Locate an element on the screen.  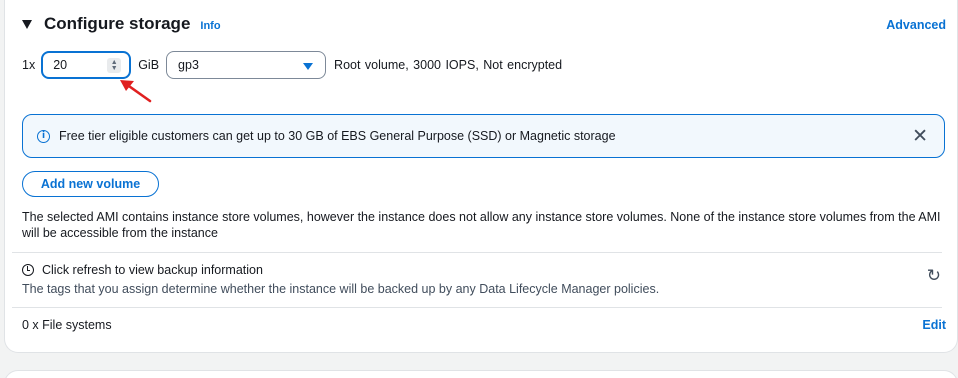
backup-title-text: Click refresh to view backup information is located at coordinates (152, 270).